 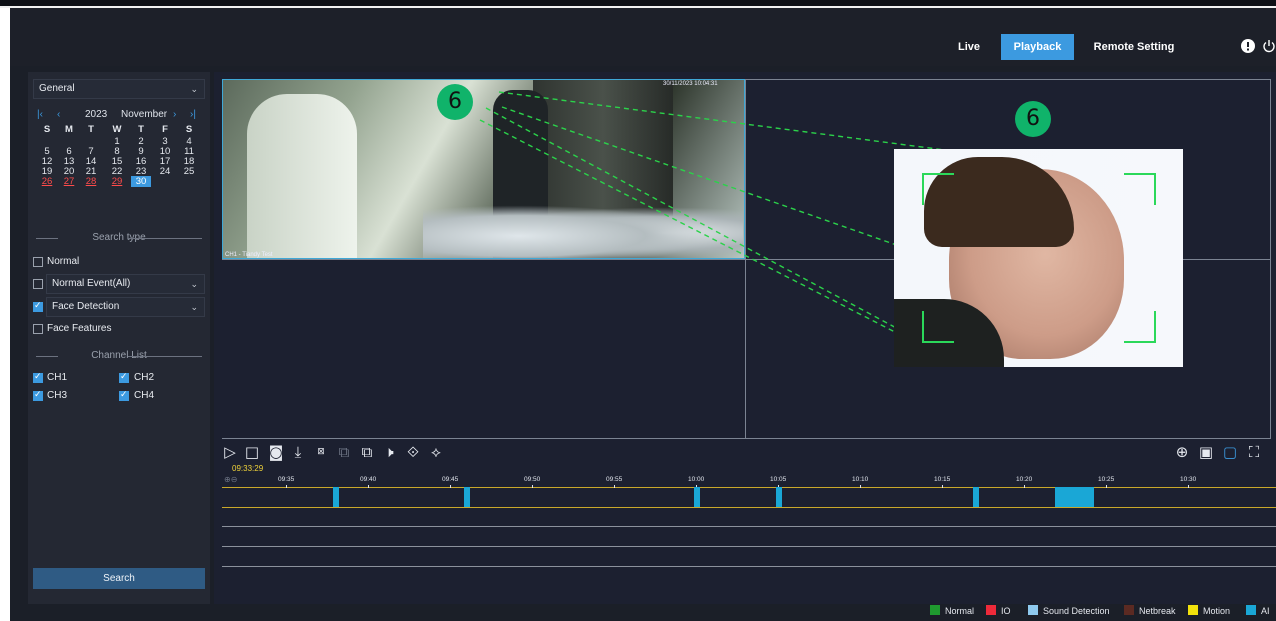 What do you see at coordinates (455, 102) in the screenshot?
I see `annotation-badge-video: 6` at bounding box center [455, 102].